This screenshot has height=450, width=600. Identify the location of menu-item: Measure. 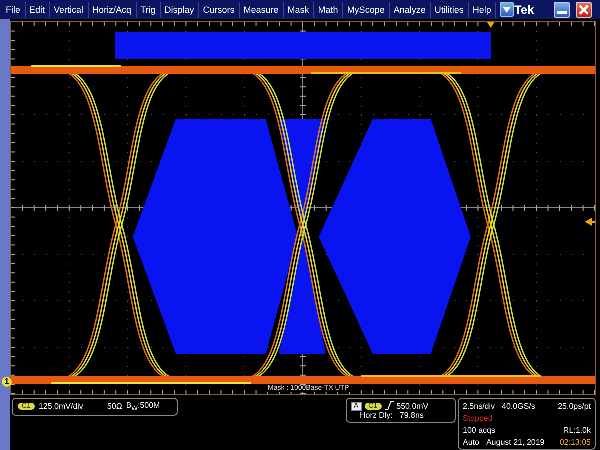
(262, 10).